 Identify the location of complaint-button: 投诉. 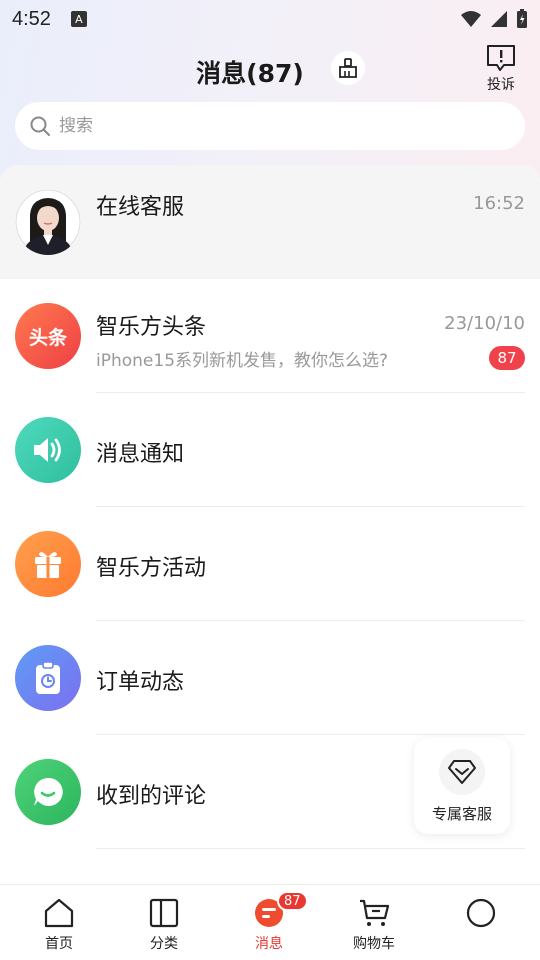
(501, 70).